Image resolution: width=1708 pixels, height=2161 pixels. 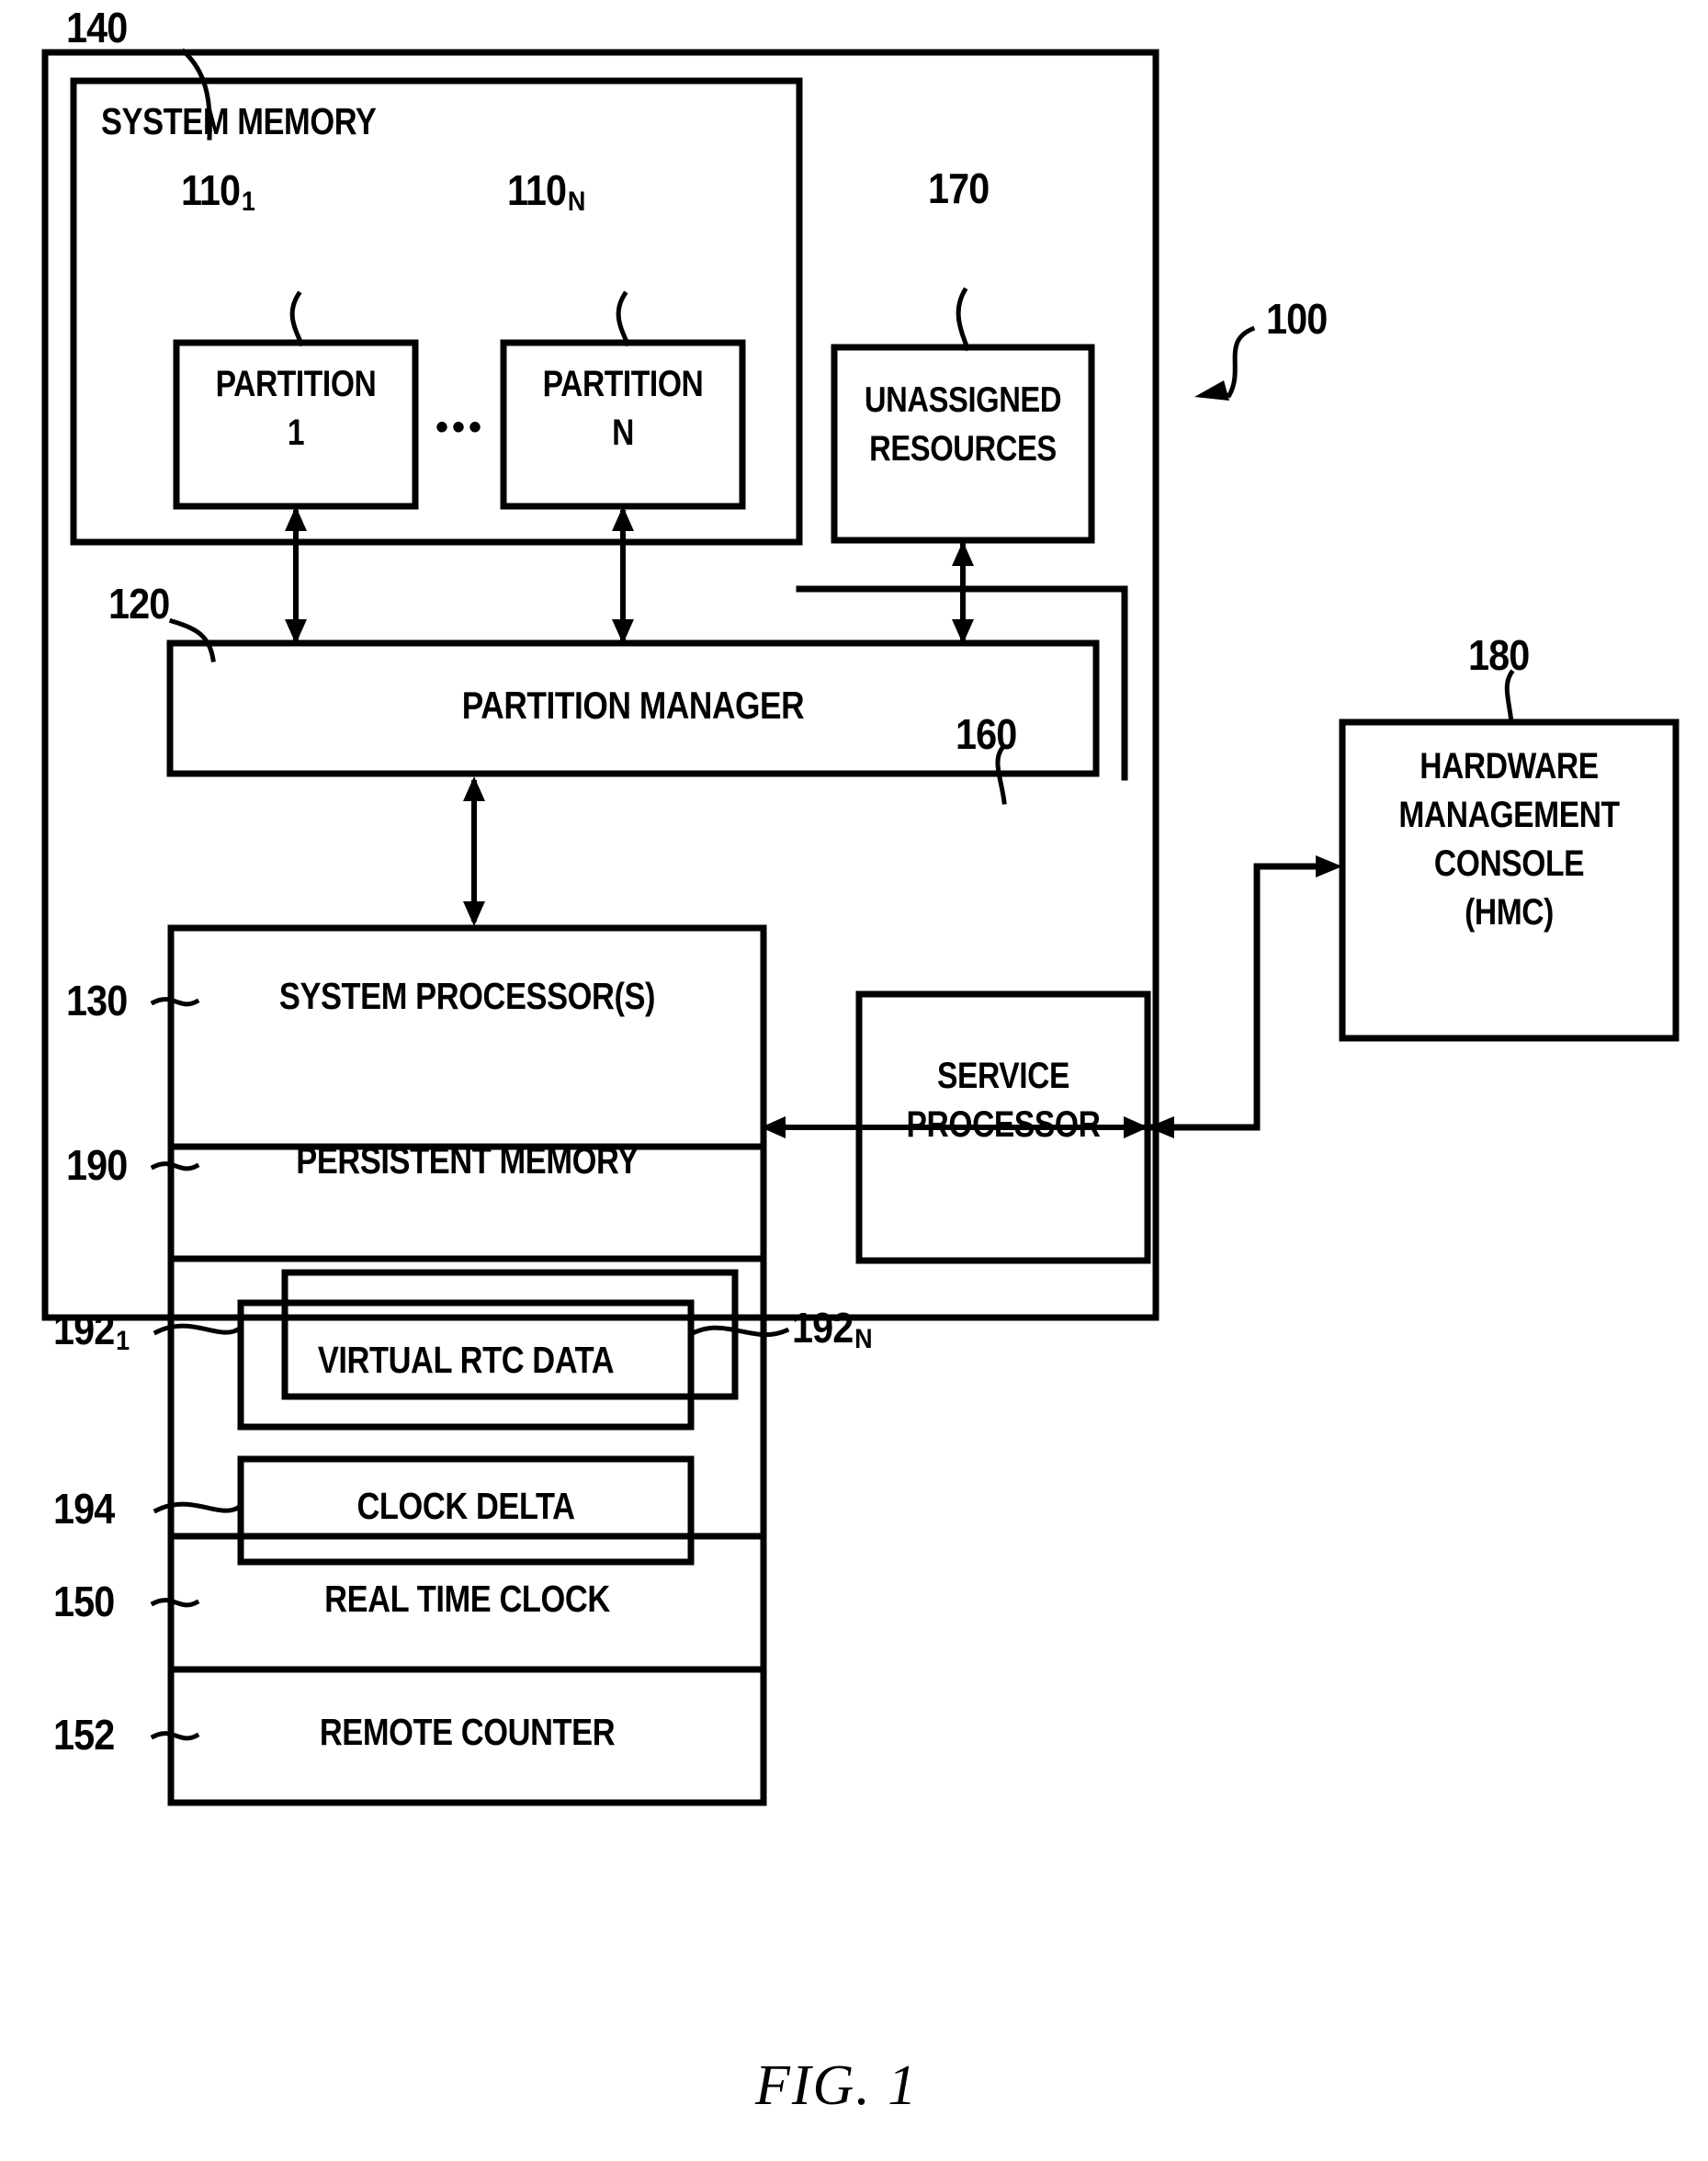 I want to click on ref-150: 150, so click(x=84, y=1601).